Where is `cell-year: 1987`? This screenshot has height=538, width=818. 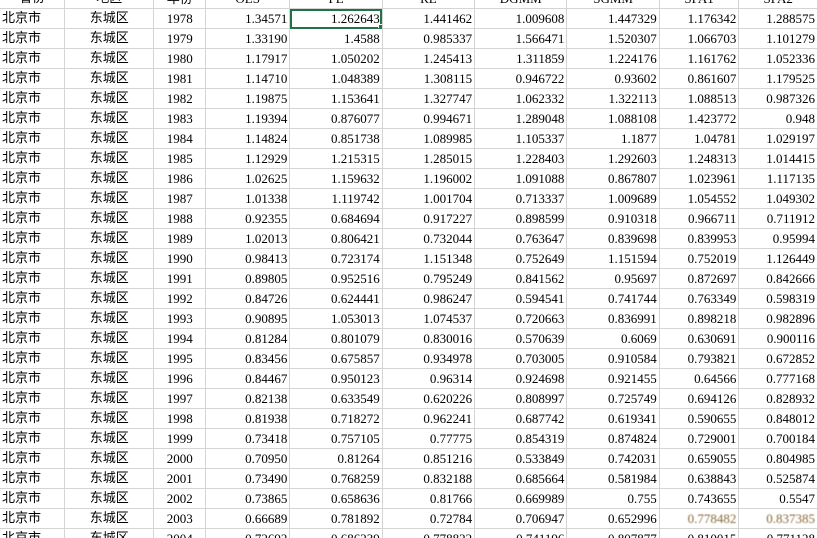
cell-year: 1987 is located at coordinates (180, 198).